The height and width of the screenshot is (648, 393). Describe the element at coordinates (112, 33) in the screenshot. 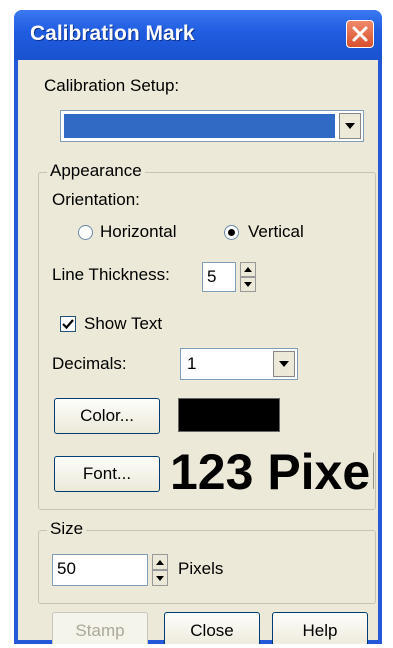

I see `window-title: Calibration Mark` at that location.